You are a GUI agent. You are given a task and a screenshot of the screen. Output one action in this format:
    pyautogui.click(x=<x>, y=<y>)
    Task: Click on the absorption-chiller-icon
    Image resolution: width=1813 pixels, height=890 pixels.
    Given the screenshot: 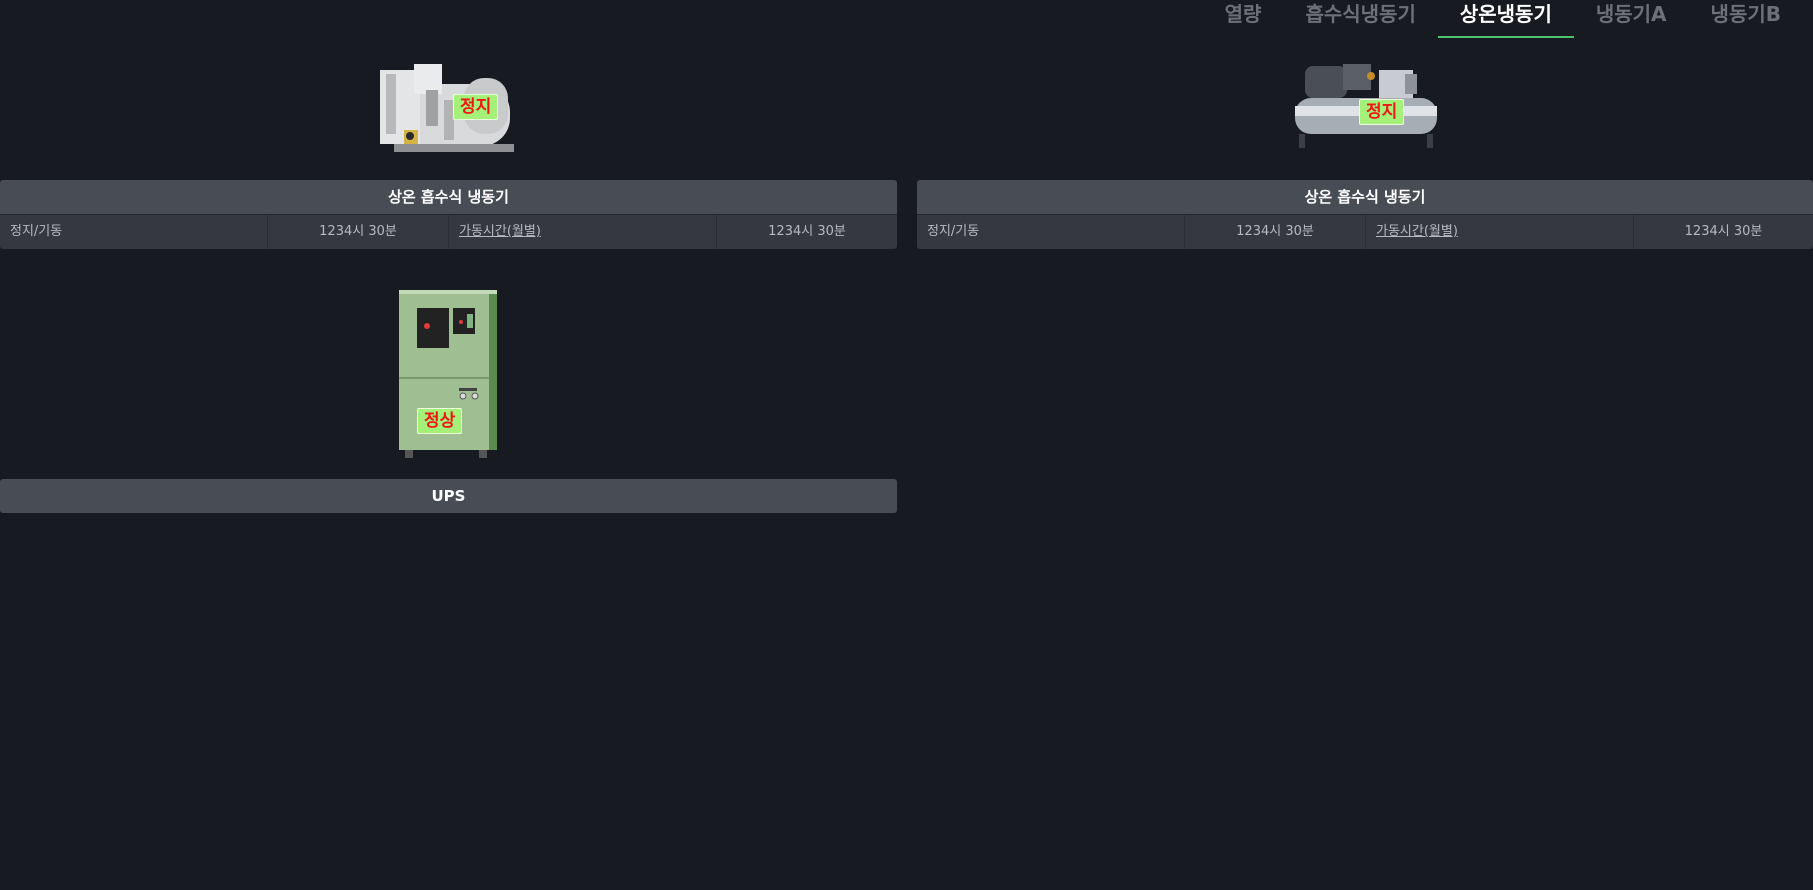 What is the action you would take?
    pyautogui.click(x=449, y=112)
    